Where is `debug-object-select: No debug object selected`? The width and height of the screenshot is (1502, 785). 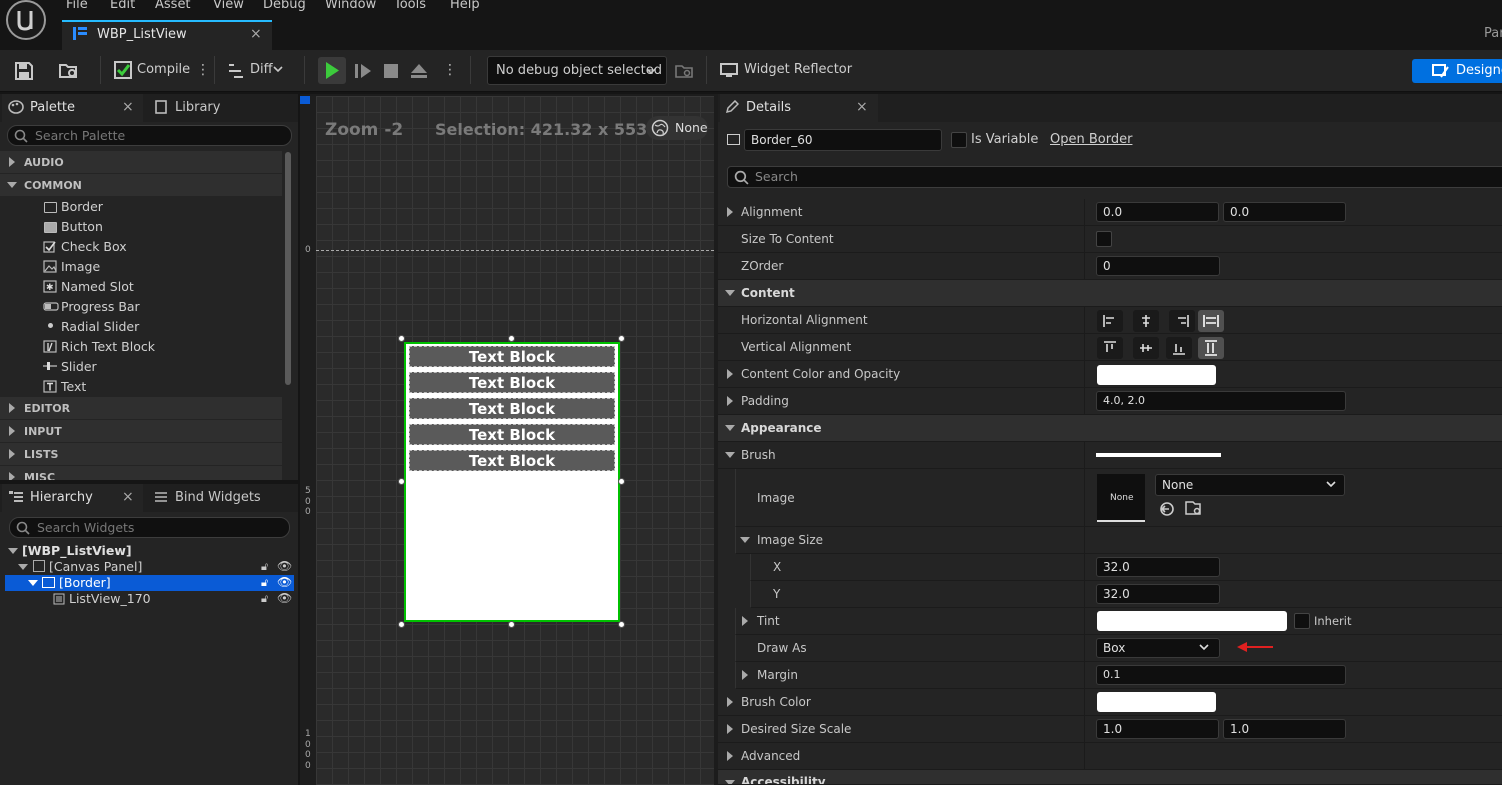
debug-object-select: No debug object selected is located at coordinates (577, 70).